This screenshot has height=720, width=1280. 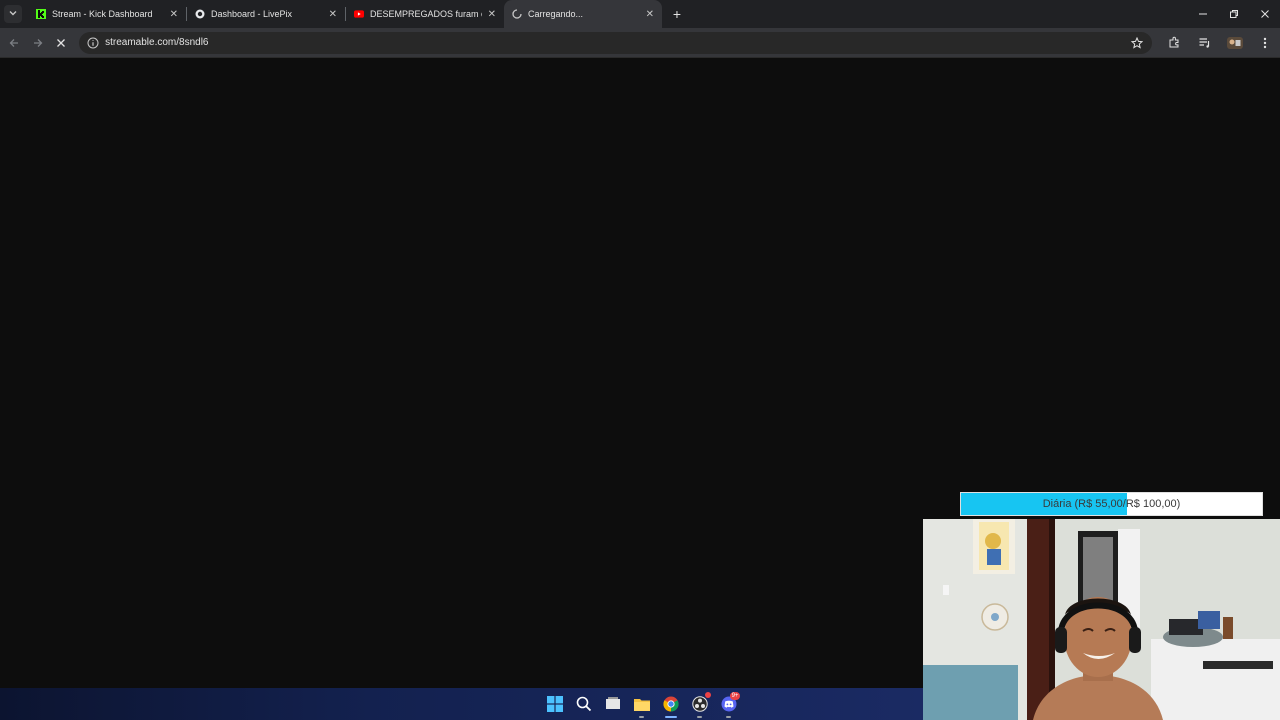 I want to click on toolbar-right-tools, so click(x=1220, y=43).